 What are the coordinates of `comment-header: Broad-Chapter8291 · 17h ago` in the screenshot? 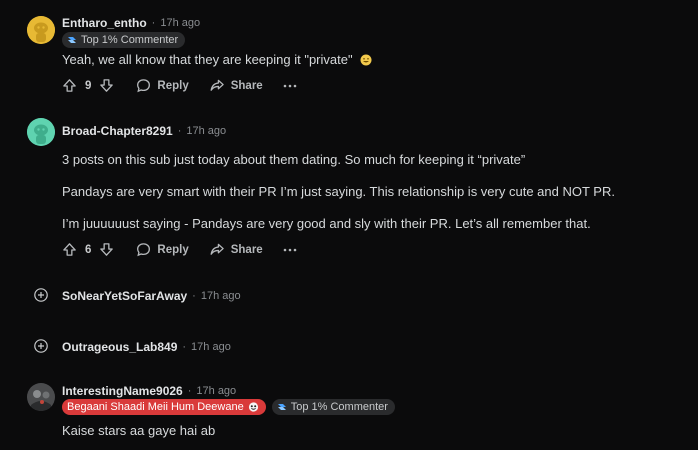 It's located at (144, 131).